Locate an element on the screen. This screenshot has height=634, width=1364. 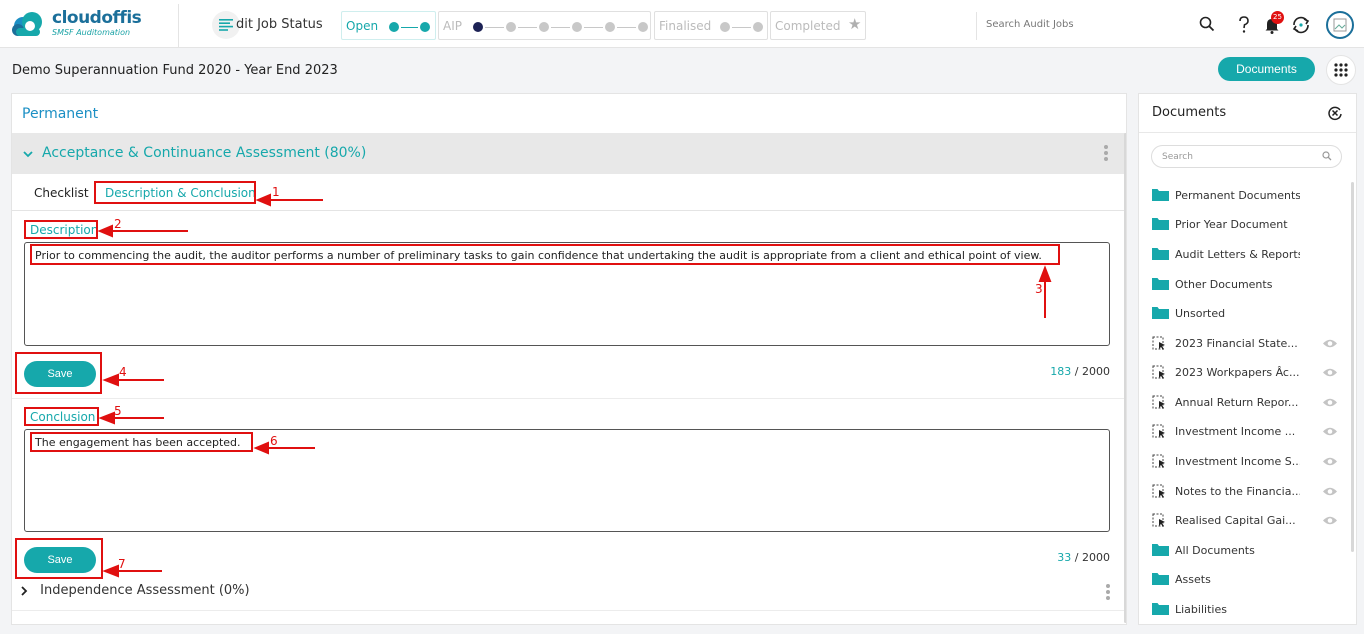
stage-aip: AIP is located at coordinates (544, 25).